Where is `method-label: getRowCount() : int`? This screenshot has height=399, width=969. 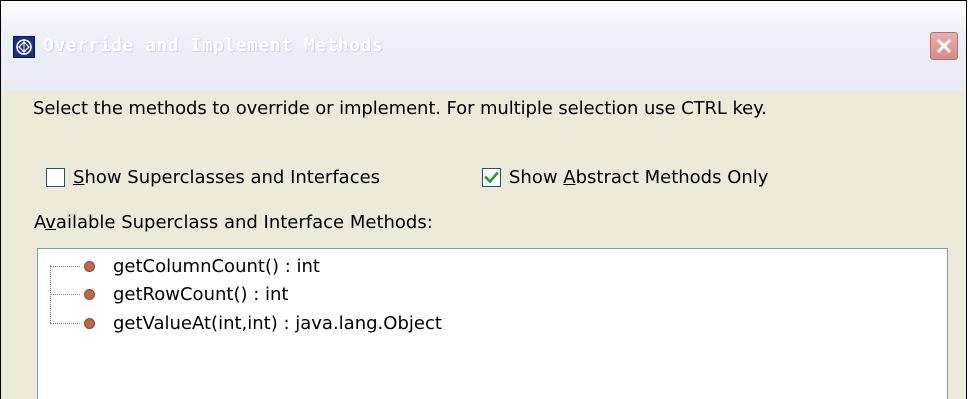 method-label: getRowCount() : int is located at coordinates (201, 294).